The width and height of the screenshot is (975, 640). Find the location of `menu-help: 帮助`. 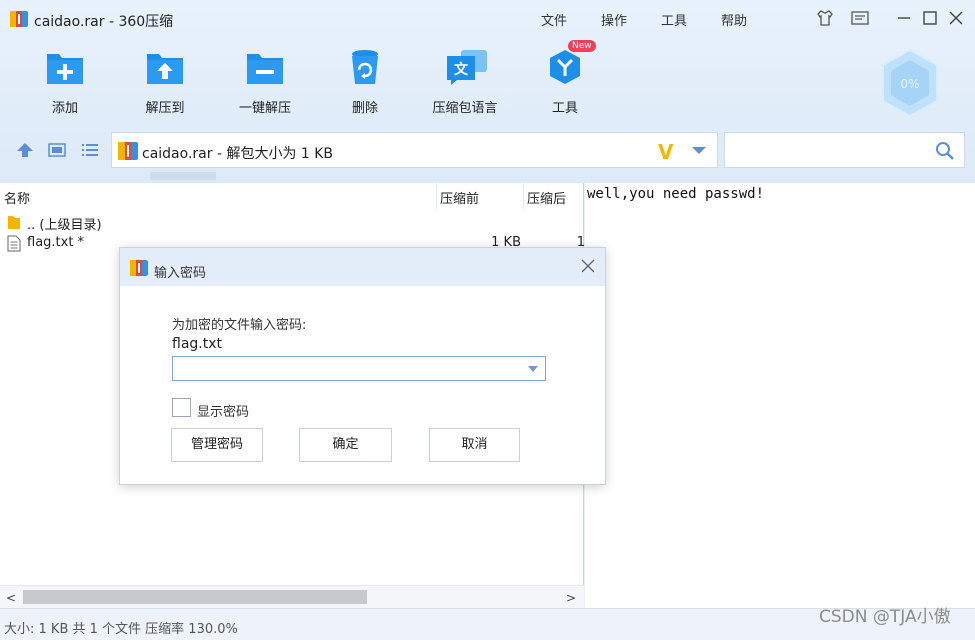

menu-help: 帮助 is located at coordinates (734, 19).